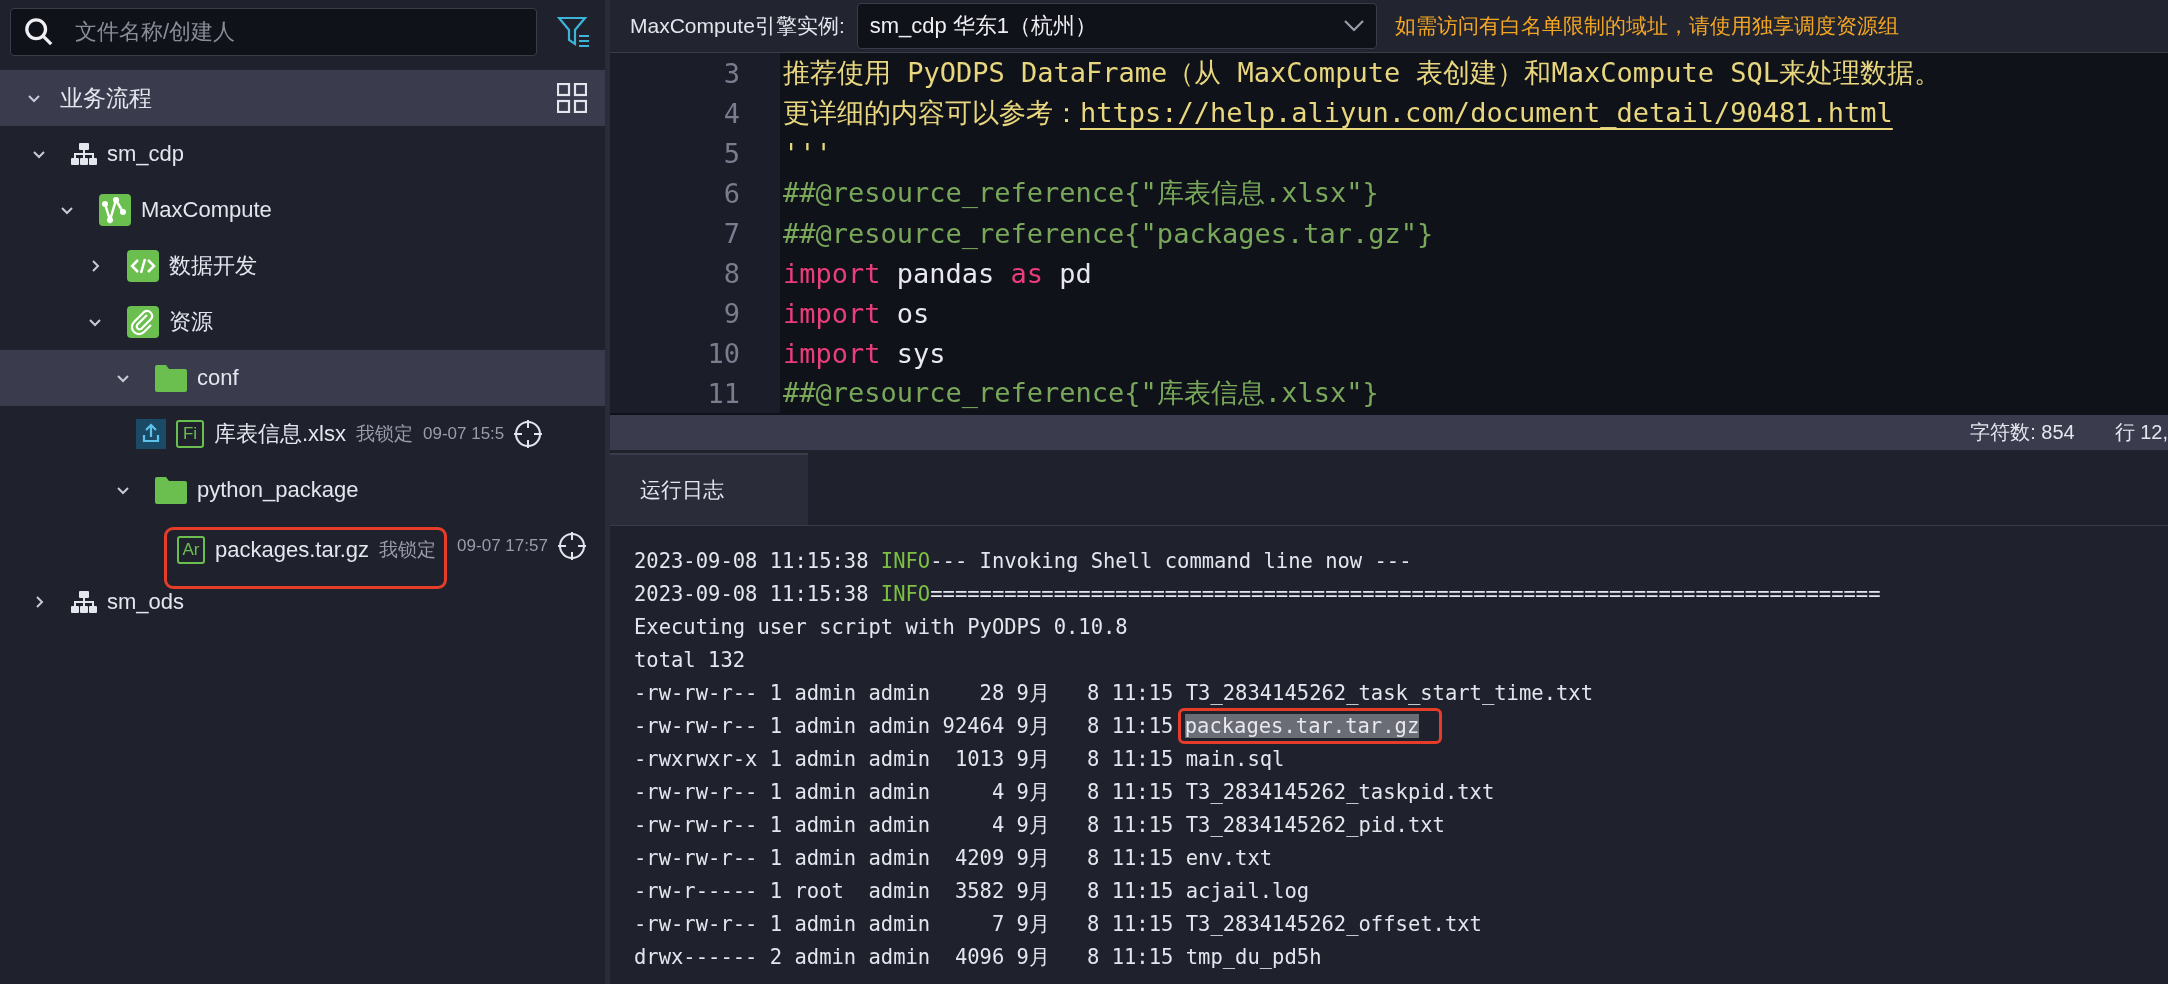 Image resolution: width=2168 pixels, height=984 pixels. Describe the element at coordinates (709, 489) in the screenshot. I see `log-tab: 运行日志` at that location.